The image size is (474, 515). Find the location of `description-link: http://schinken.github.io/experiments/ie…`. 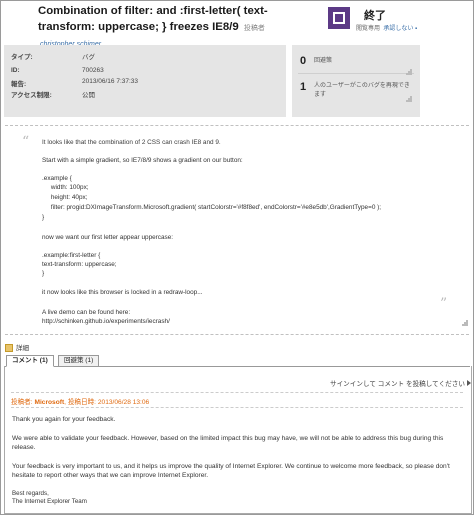

description-link: http://schinken.github.io/experiments/ie… is located at coordinates (106, 322).